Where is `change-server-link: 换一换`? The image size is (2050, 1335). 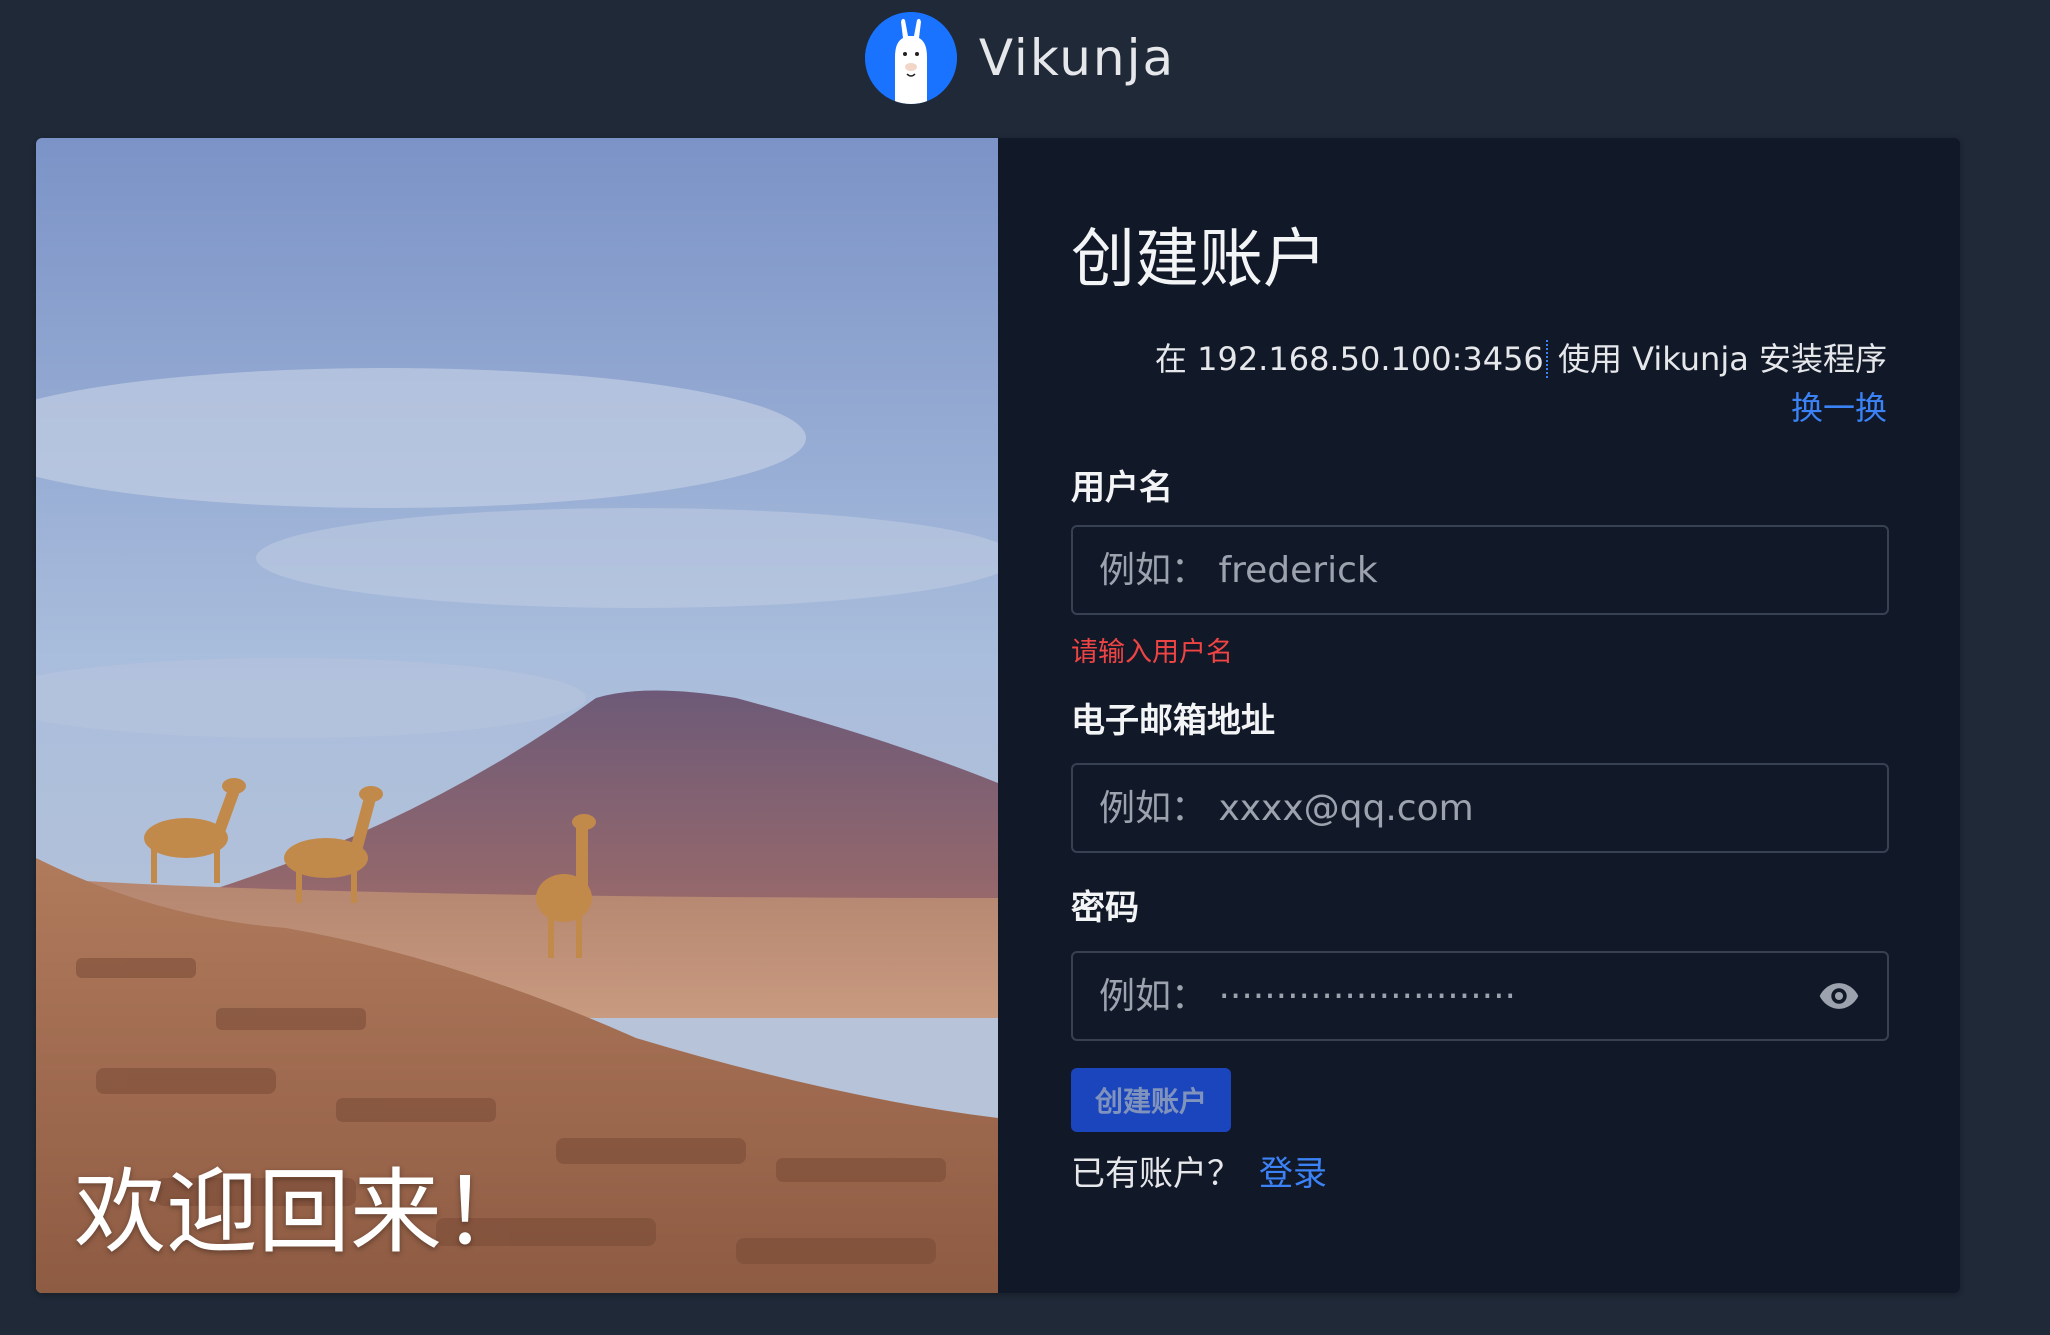
change-server-link: 换一换 is located at coordinates (1839, 406).